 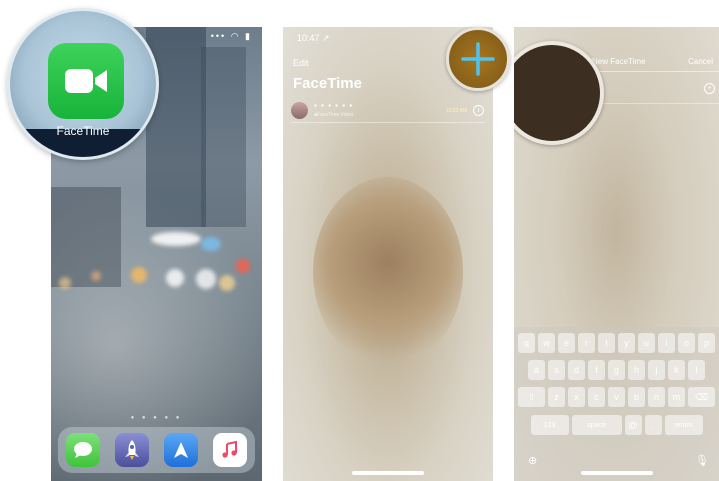 I want to click on key-t: t, so click(x=606, y=343).